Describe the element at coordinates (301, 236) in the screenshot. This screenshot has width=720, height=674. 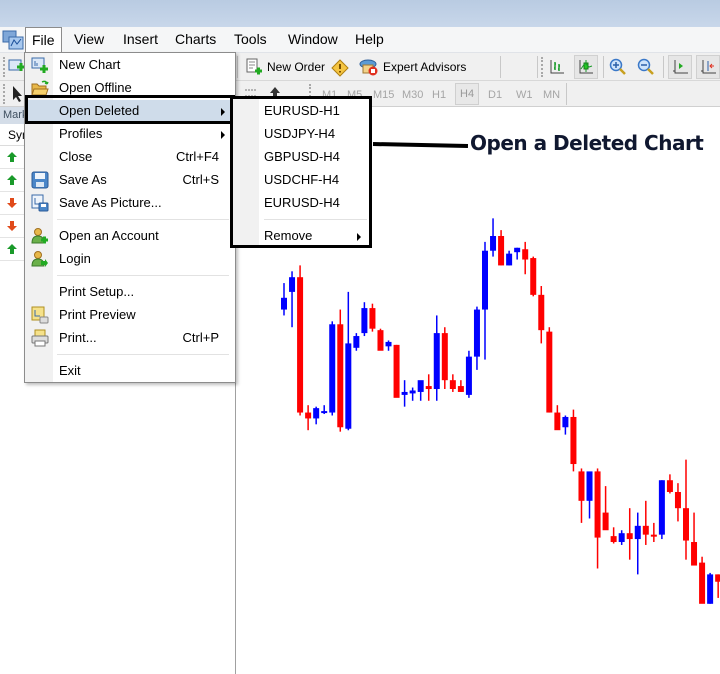
I see `remove-menu-item: Remove` at that location.